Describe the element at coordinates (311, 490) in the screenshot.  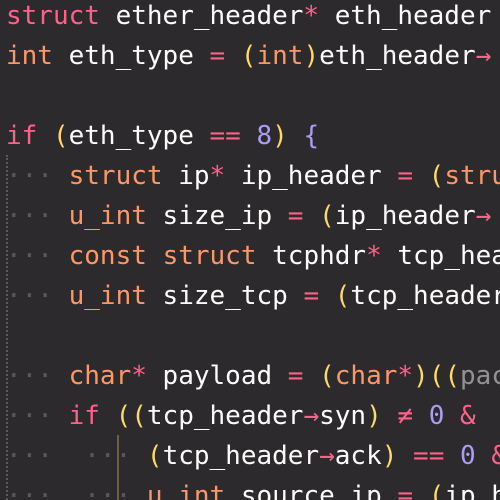
I see `code-token: source_ip` at that location.